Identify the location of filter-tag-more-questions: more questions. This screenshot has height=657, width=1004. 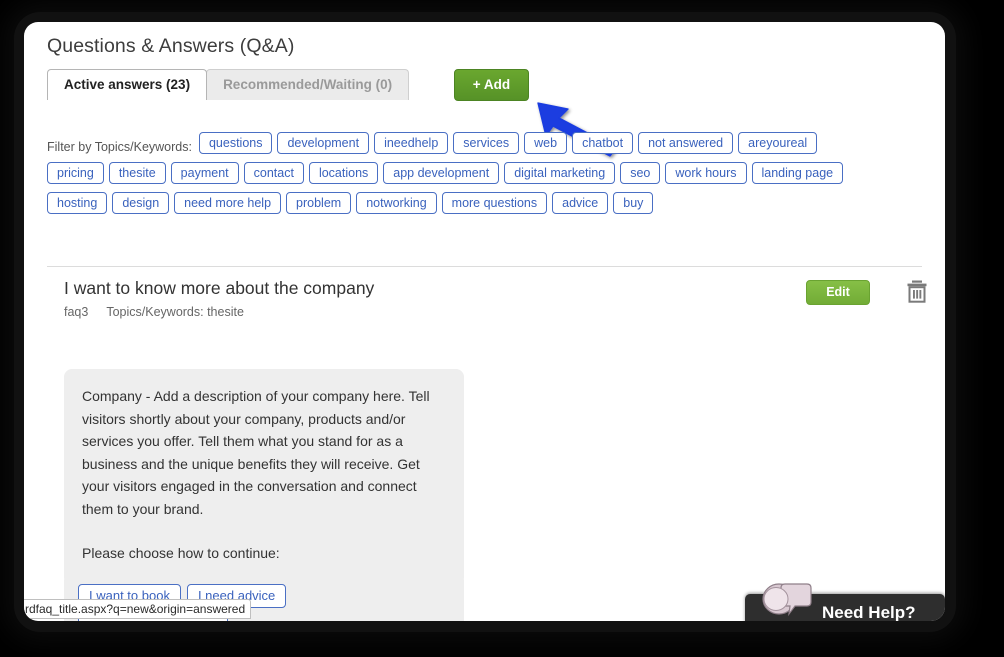
(494, 203).